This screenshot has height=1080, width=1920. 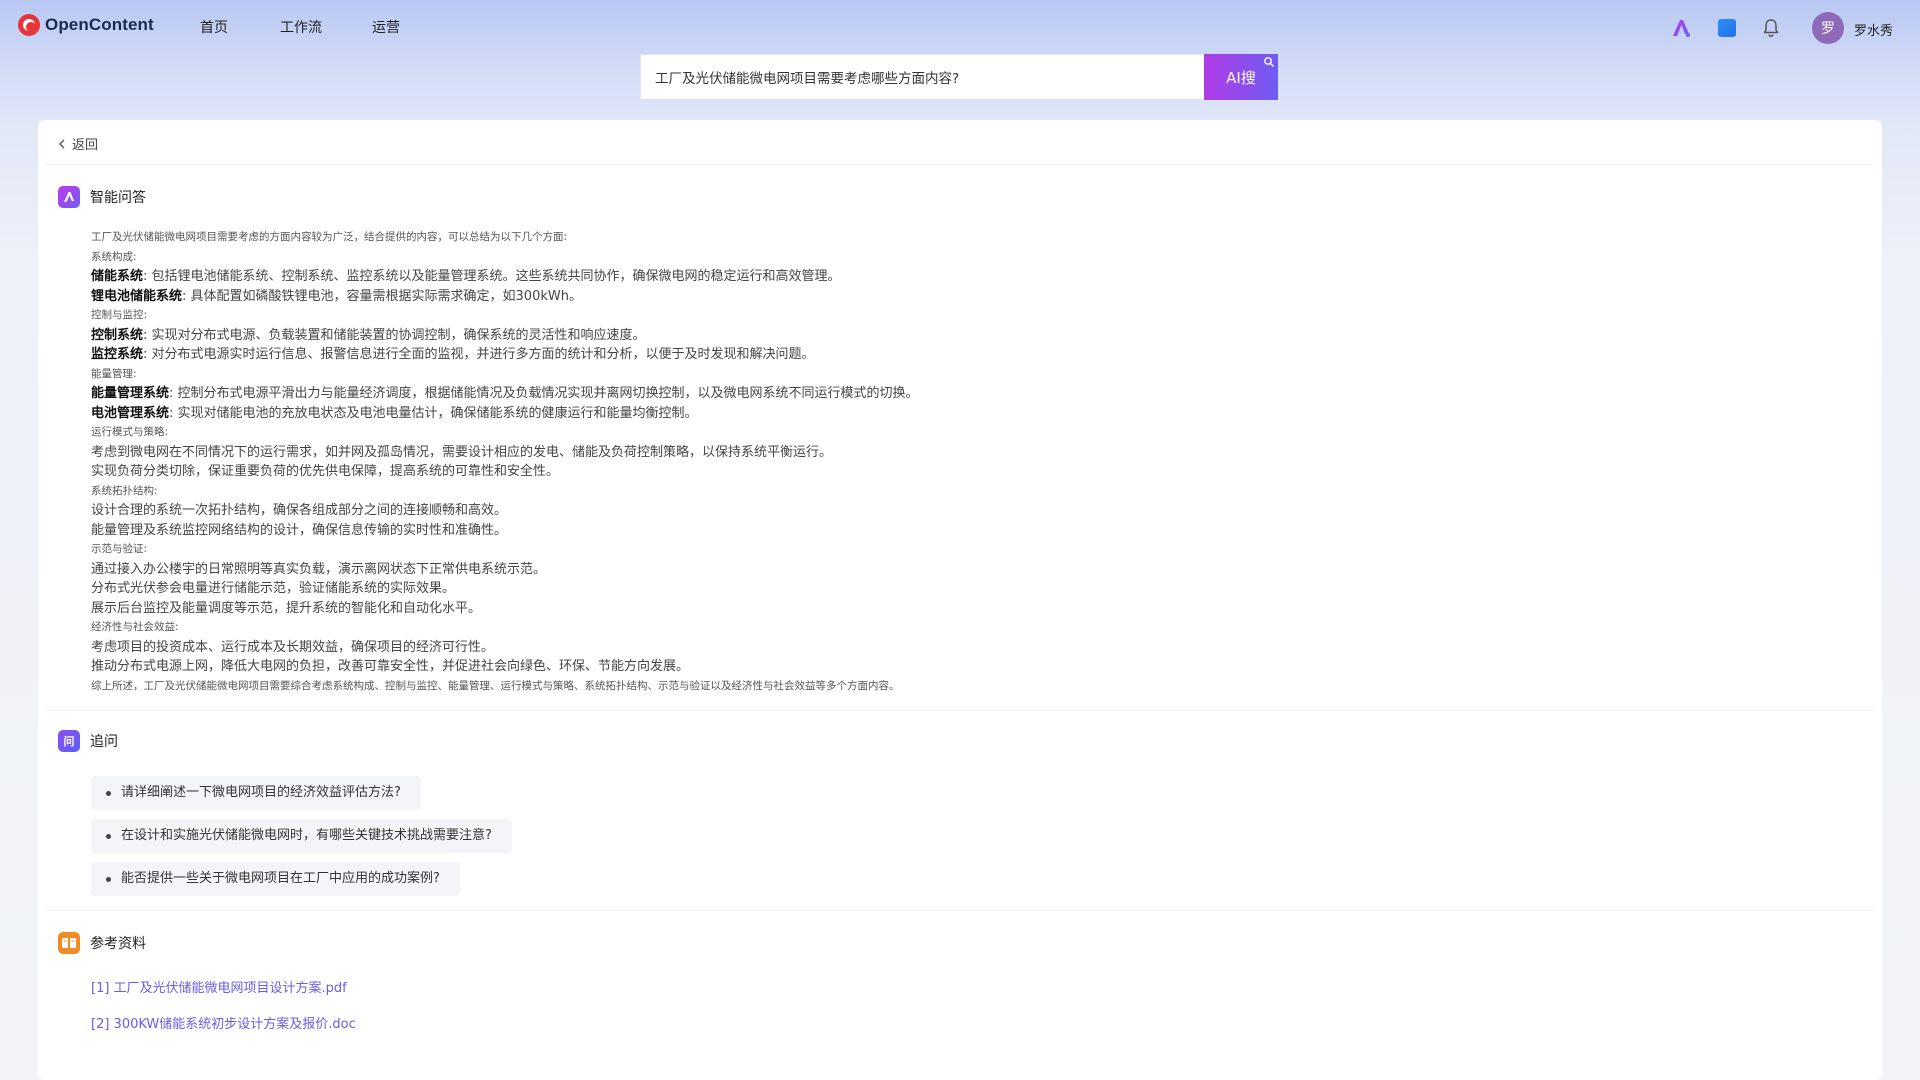 I want to click on followup-section-header: 问 追问, so click(x=88, y=741).